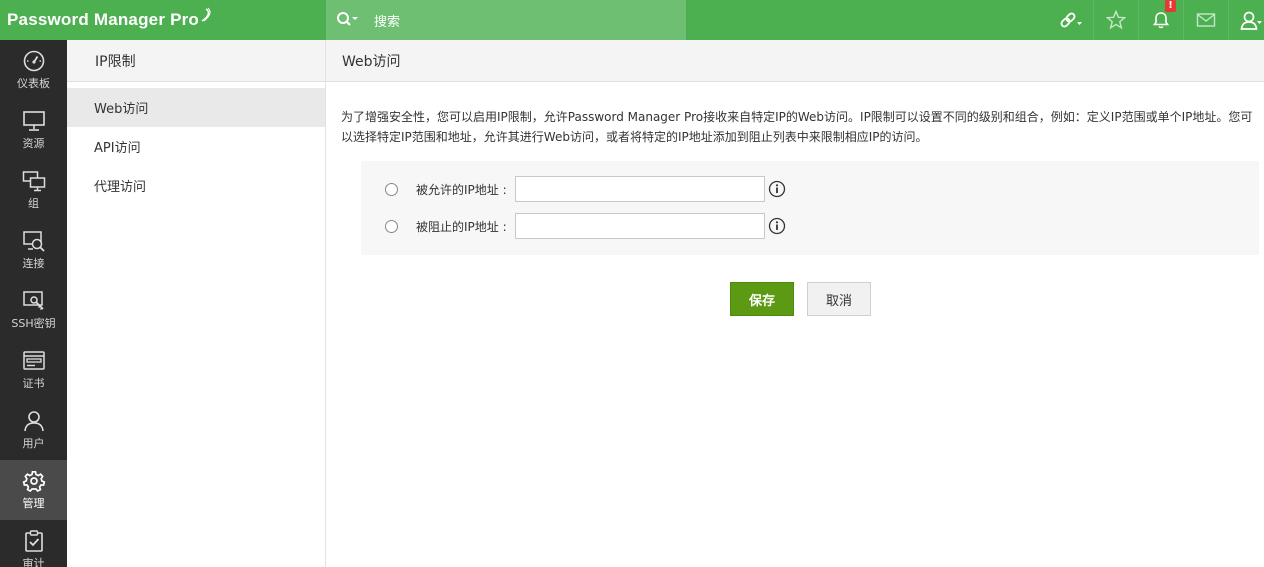  I want to click on logo-text: Password Manager Pro, so click(103, 19).